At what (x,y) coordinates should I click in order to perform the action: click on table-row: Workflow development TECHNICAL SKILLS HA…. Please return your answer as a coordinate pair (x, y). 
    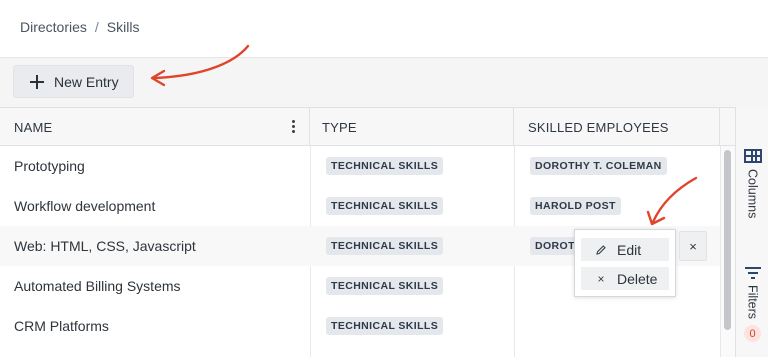
    Looking at the image, I should click on (360, 206).